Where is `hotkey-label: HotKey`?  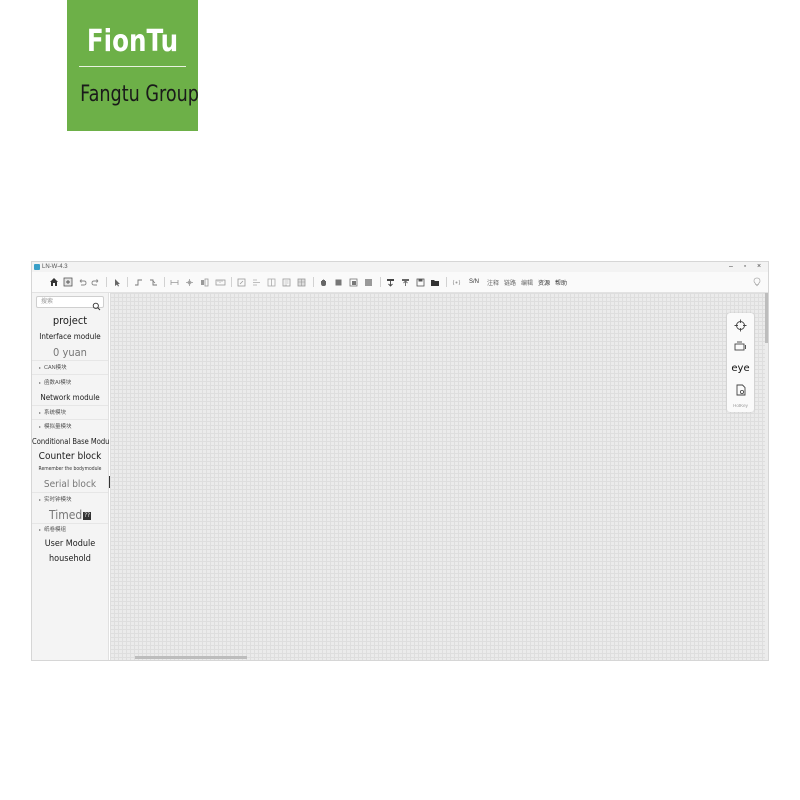
hotkey-label: HotKey is located at coordinates (740, 405).